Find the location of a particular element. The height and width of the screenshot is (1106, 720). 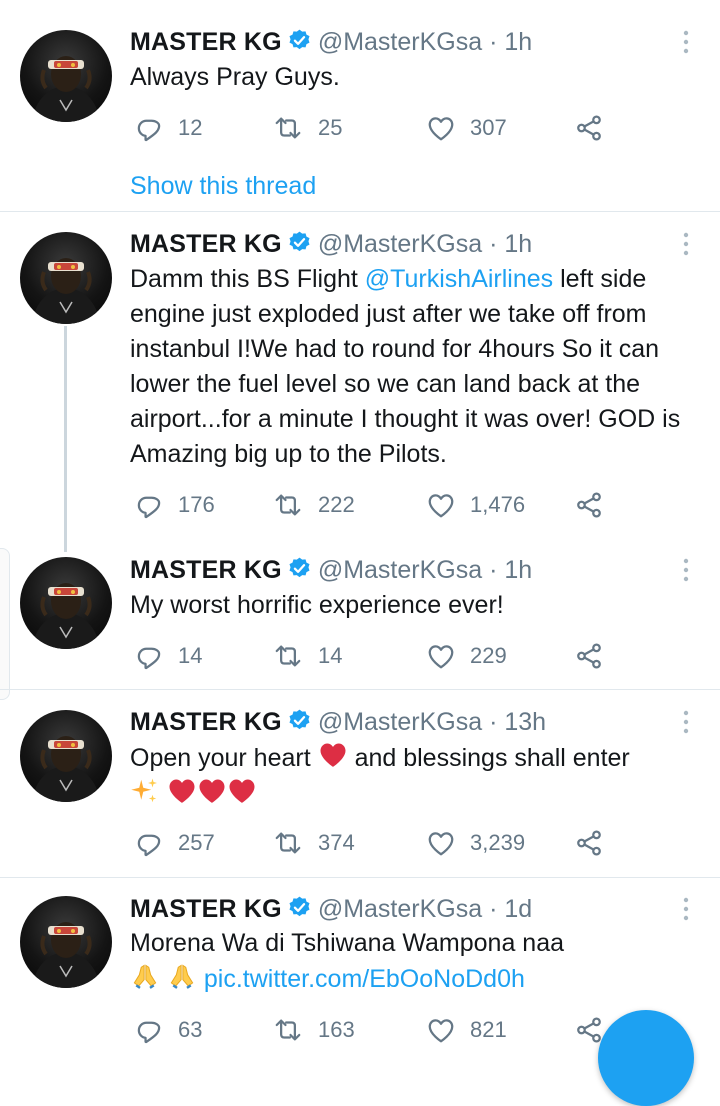

tweet-timestamp: 13h is located at coordinates (525, 722).